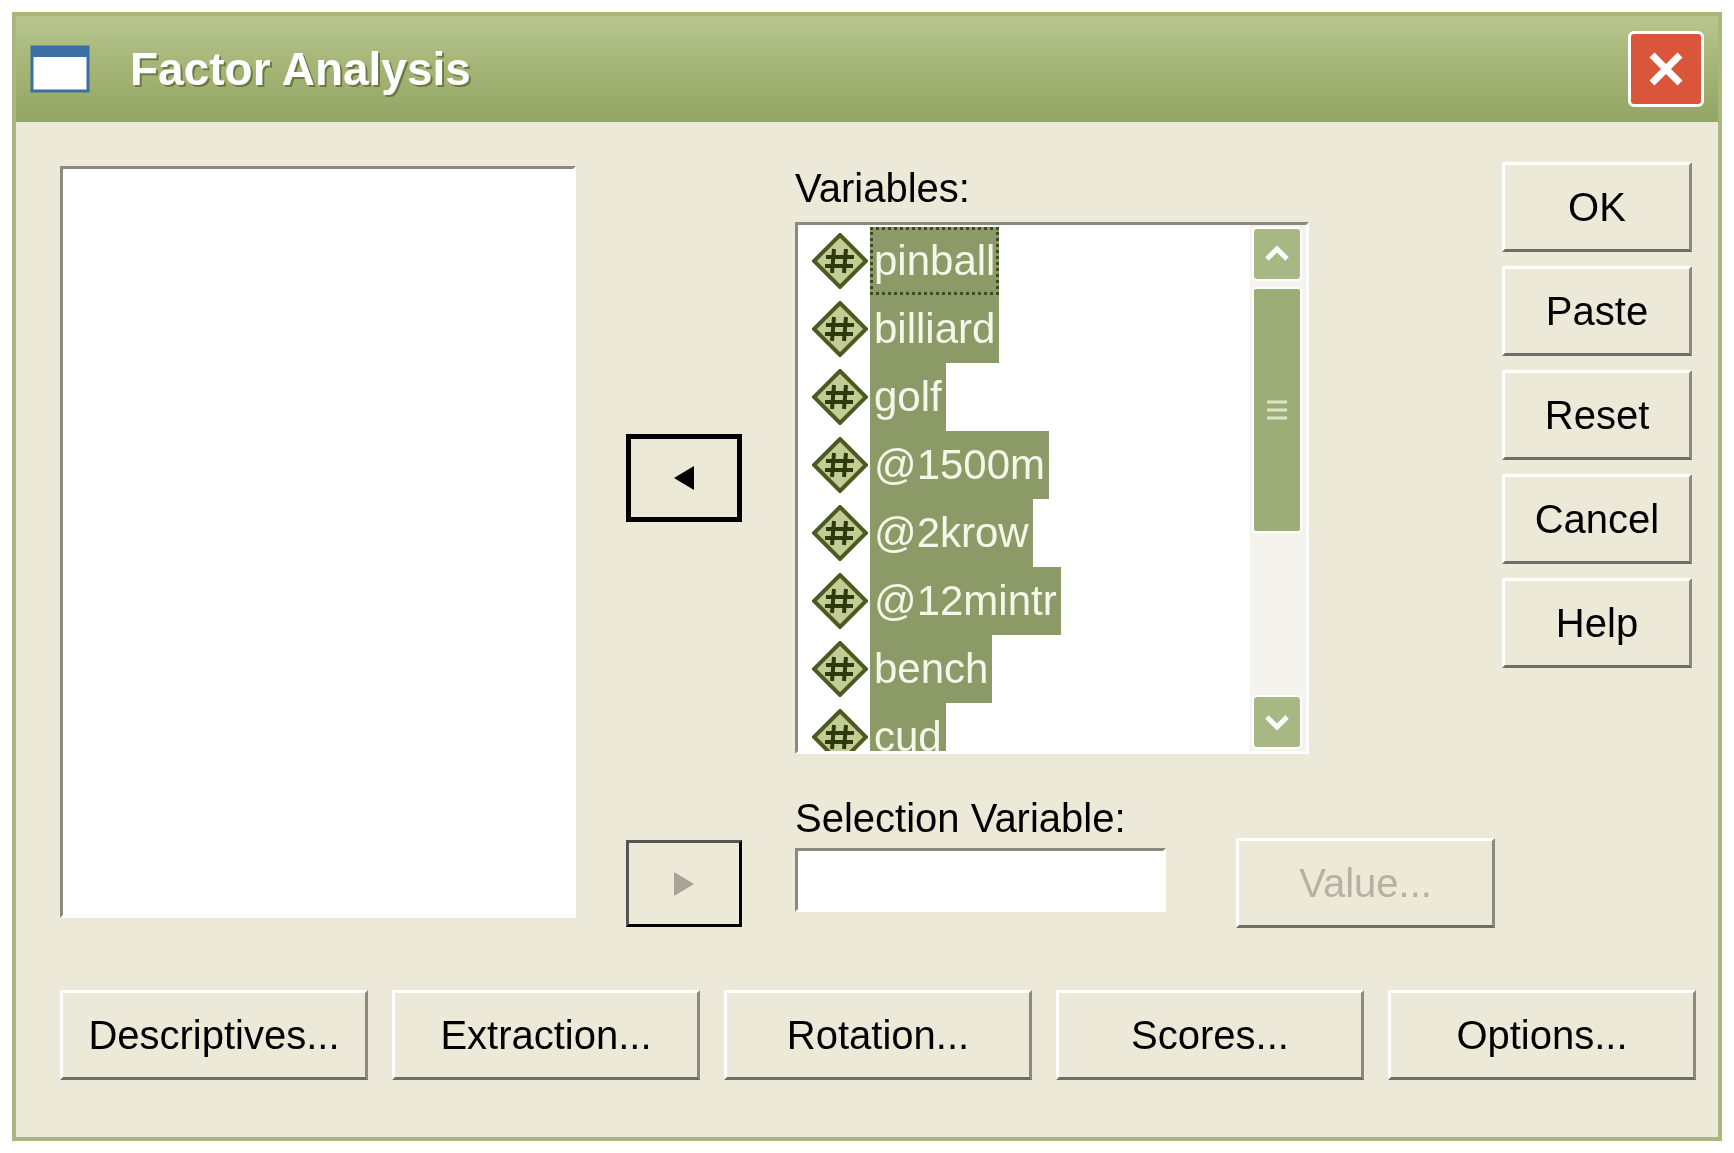  I want to click on dialog-button: Help, so click(1597, 623).